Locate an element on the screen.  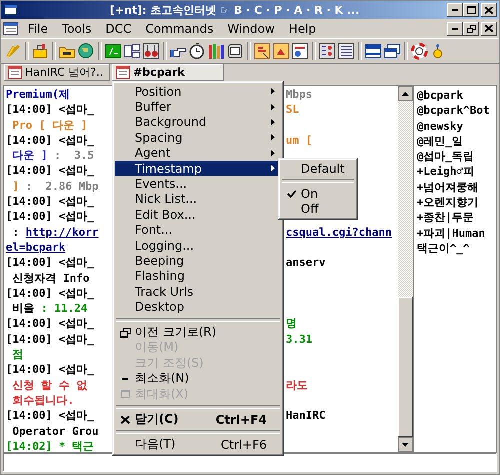
chat-text: [14:02] * 택근 is located at coordinates (50, 446).